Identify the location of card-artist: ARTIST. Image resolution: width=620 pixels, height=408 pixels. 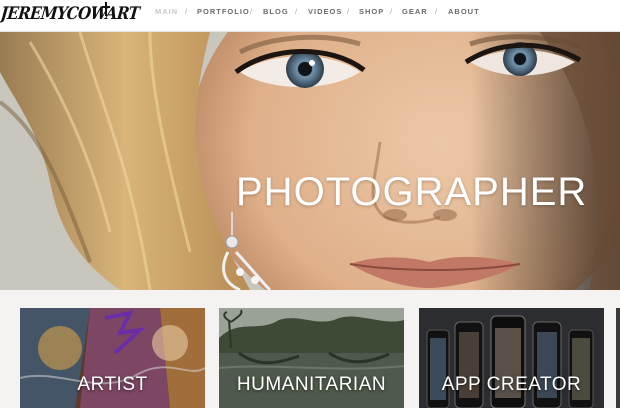
(112, 358).